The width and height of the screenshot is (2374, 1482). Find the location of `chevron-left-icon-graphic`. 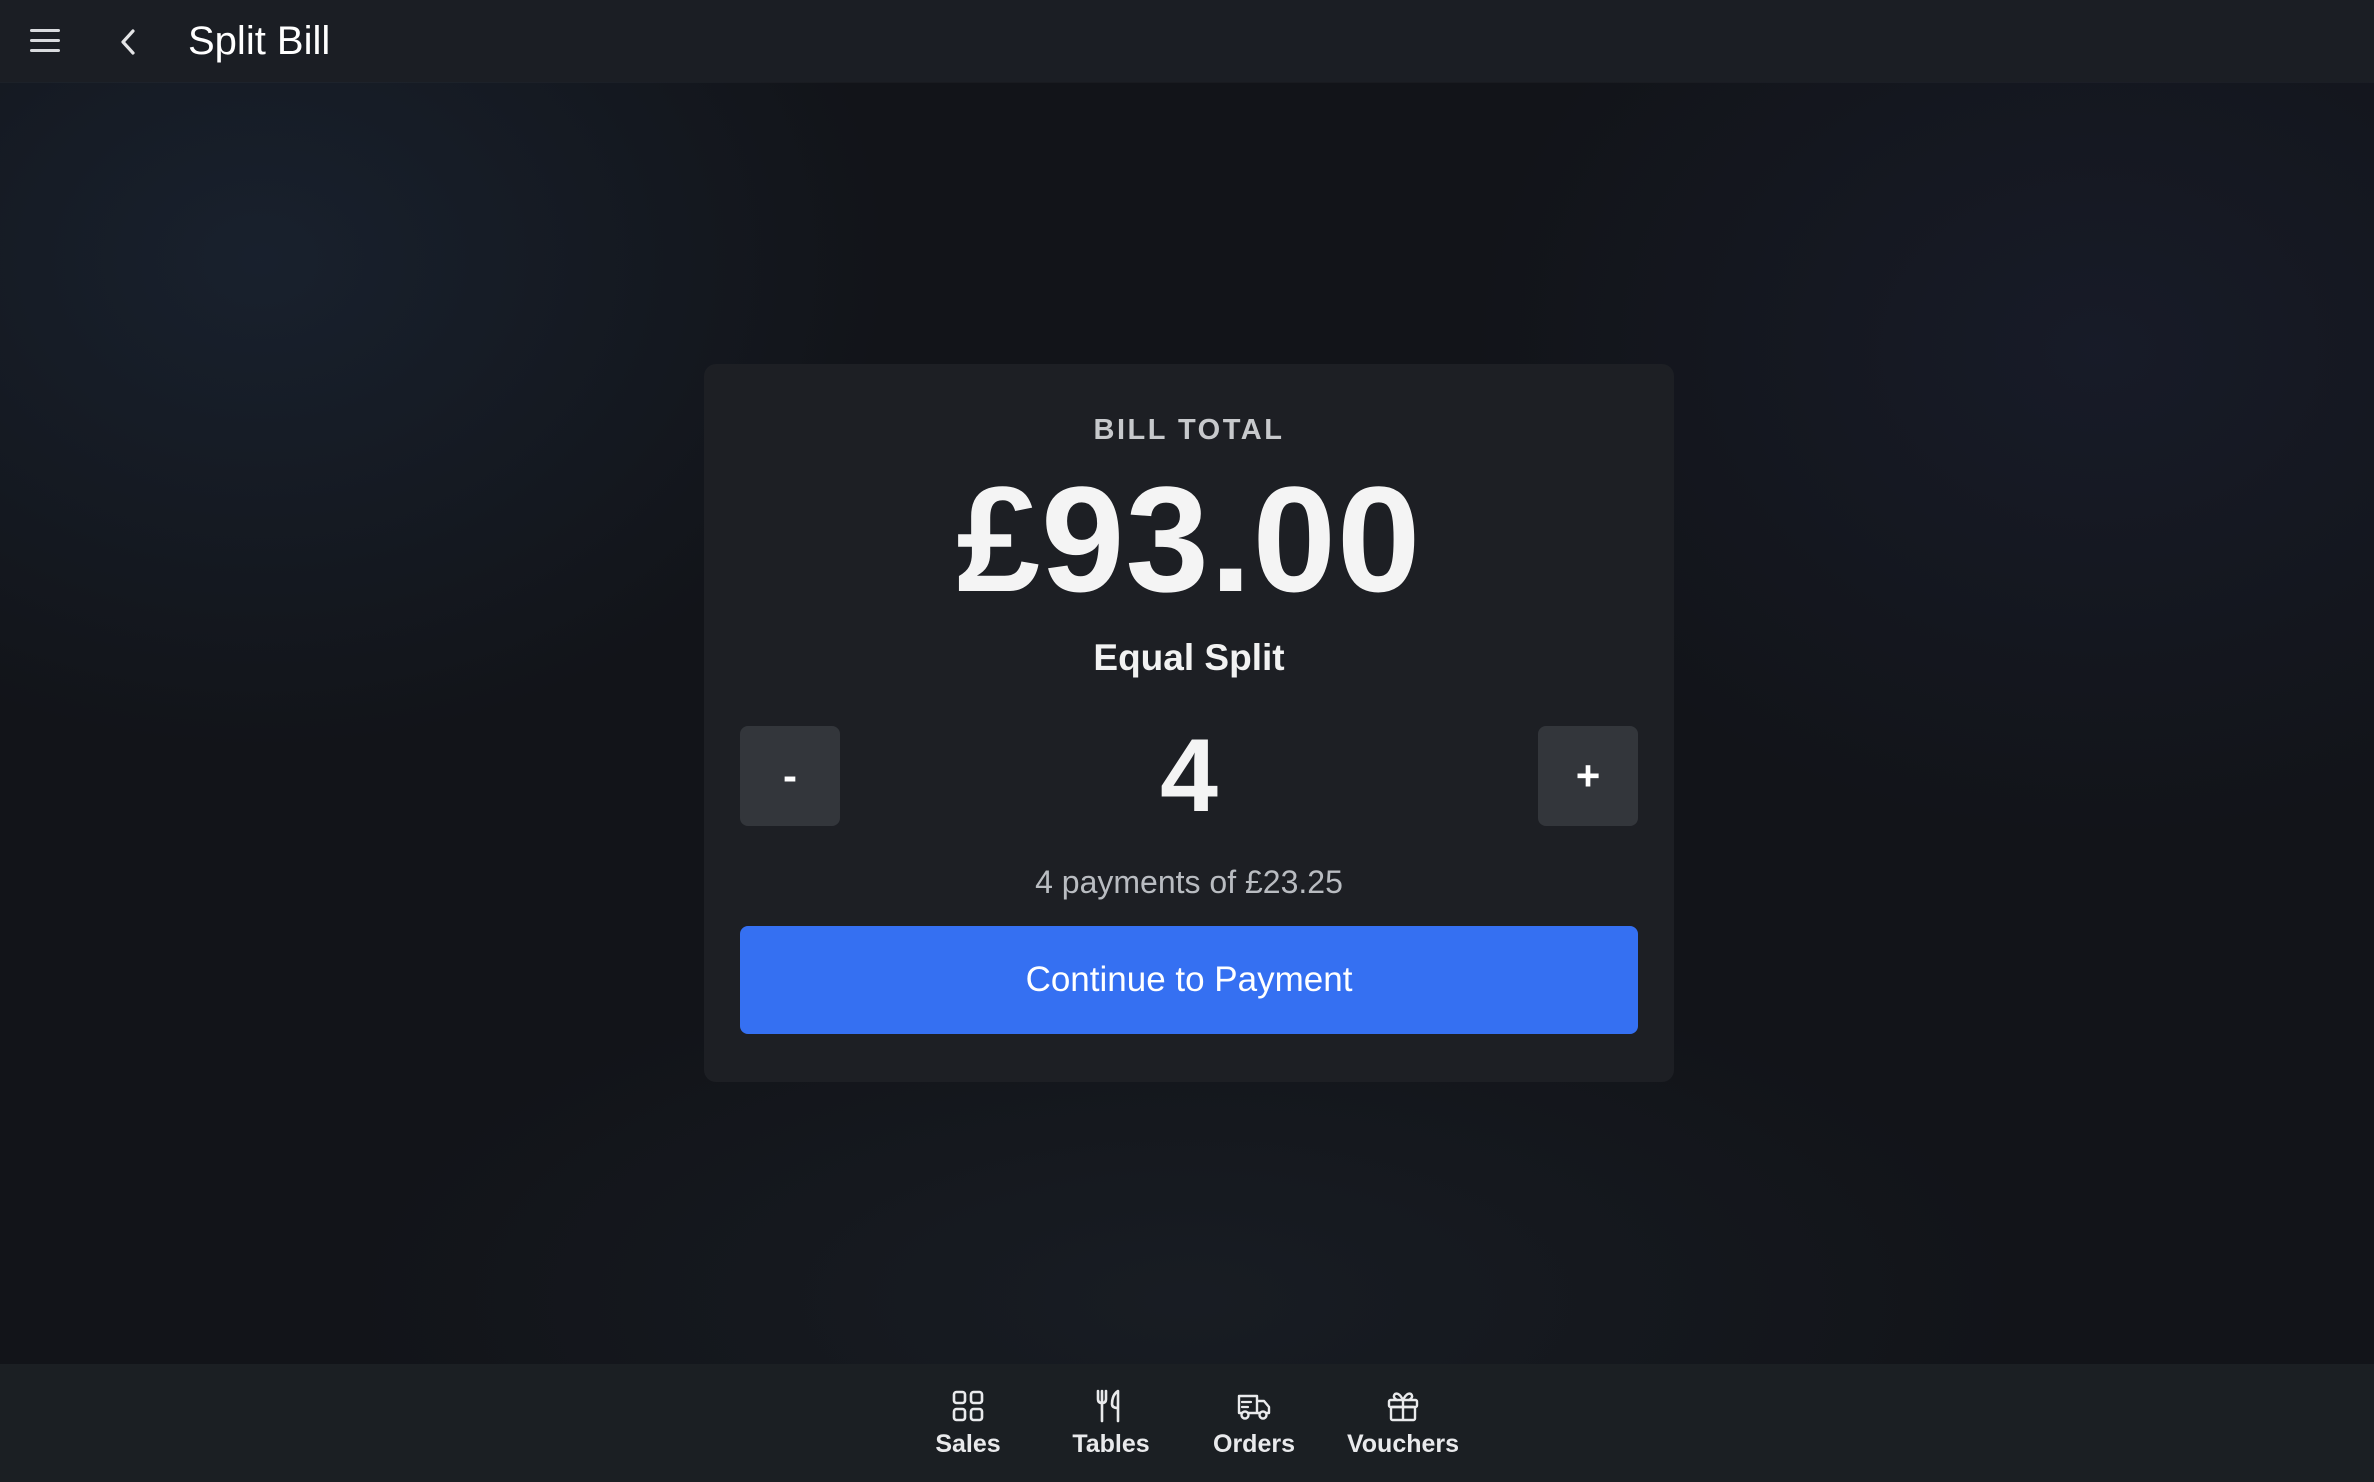

chevron-left-icon-graphic is located at coordinates (128, 42).